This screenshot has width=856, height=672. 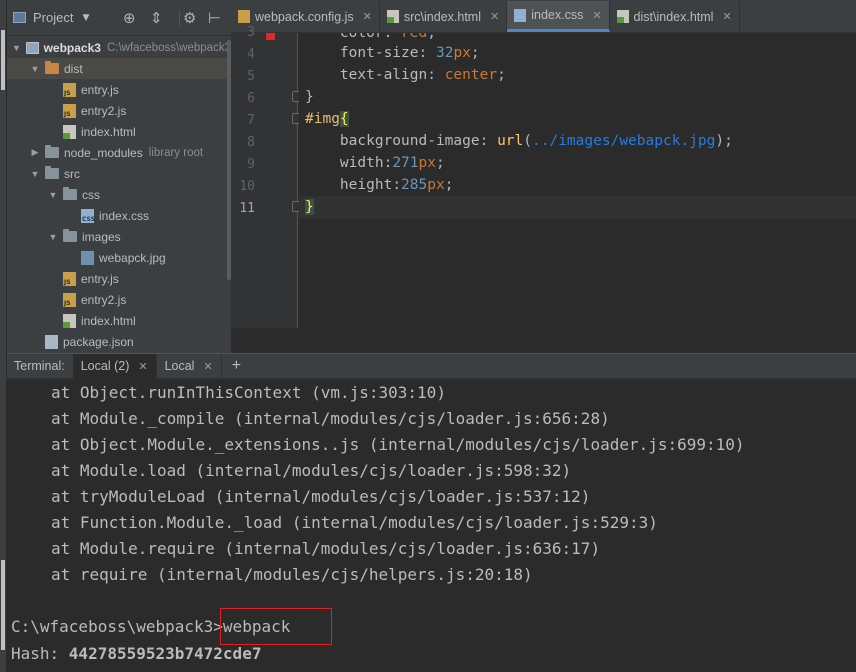 I want to click on code-line-4: font-size: 32px;, so click(x=392, y=53).